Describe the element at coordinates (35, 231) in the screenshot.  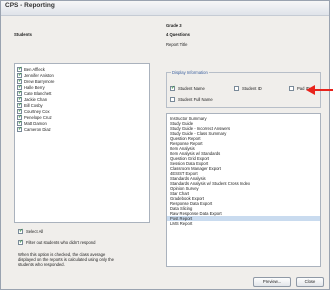
I see `select-all-label: Select All` at that location.